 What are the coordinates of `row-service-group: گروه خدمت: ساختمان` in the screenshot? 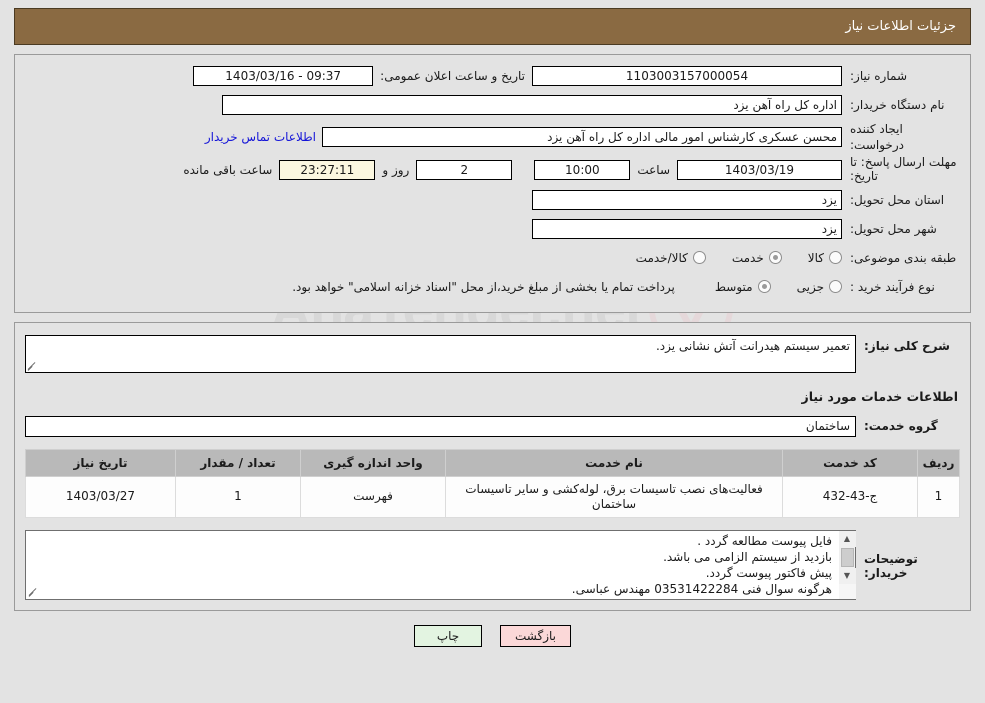 It's located at (492, 426).